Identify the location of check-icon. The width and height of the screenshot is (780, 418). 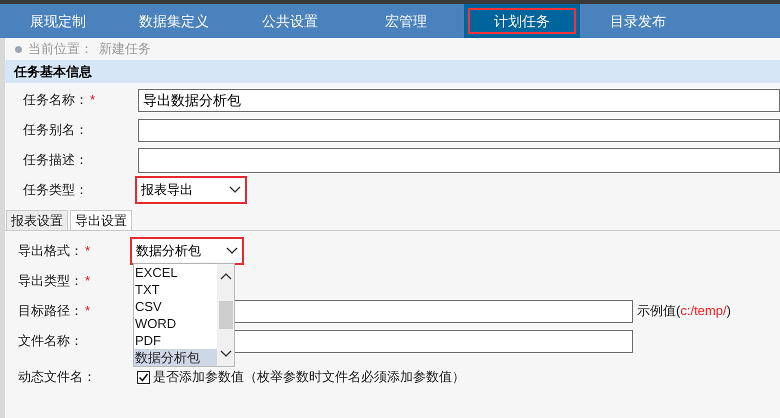
(143, 377).